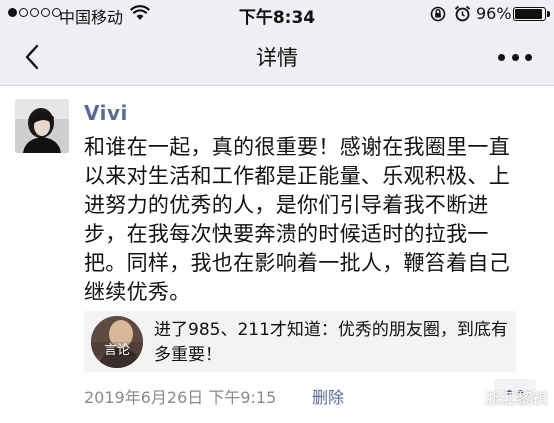  What do you see at coordinates (438, 14) in the screenshot?
I see `orientation-lock-icon` at bounding box center [438, 14].